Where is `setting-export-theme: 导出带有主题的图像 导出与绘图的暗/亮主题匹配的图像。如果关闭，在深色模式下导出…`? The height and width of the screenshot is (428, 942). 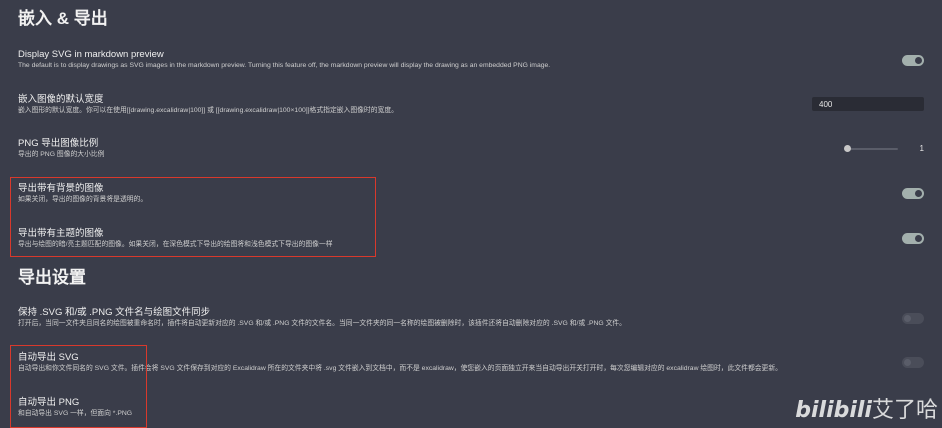 setting-export-theme: 导出带有主题的图像 导出与绘图的暗/亮主题匹配的图像。如果关闭，在深色模式下导出… is located at coordinates (471, 238).